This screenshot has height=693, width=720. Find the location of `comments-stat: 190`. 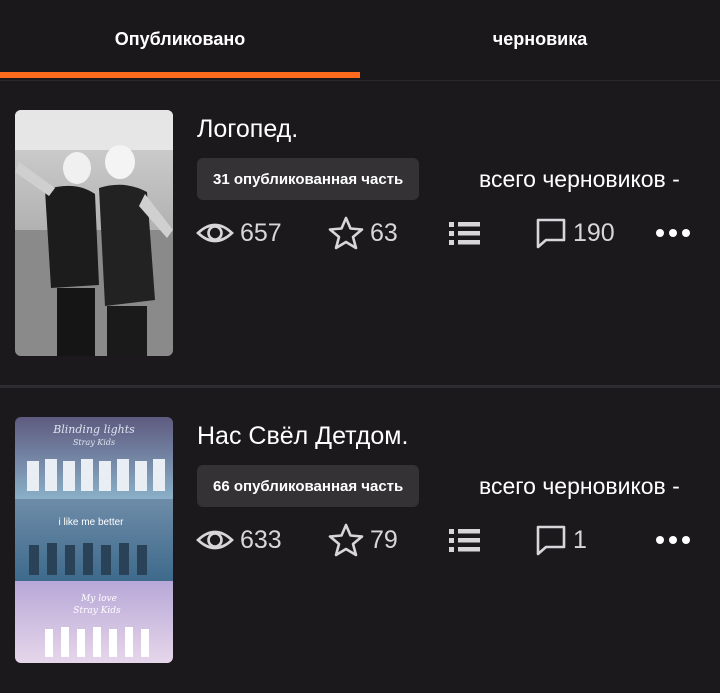

comments-stat: 190 is located at coordinates (575, 233).